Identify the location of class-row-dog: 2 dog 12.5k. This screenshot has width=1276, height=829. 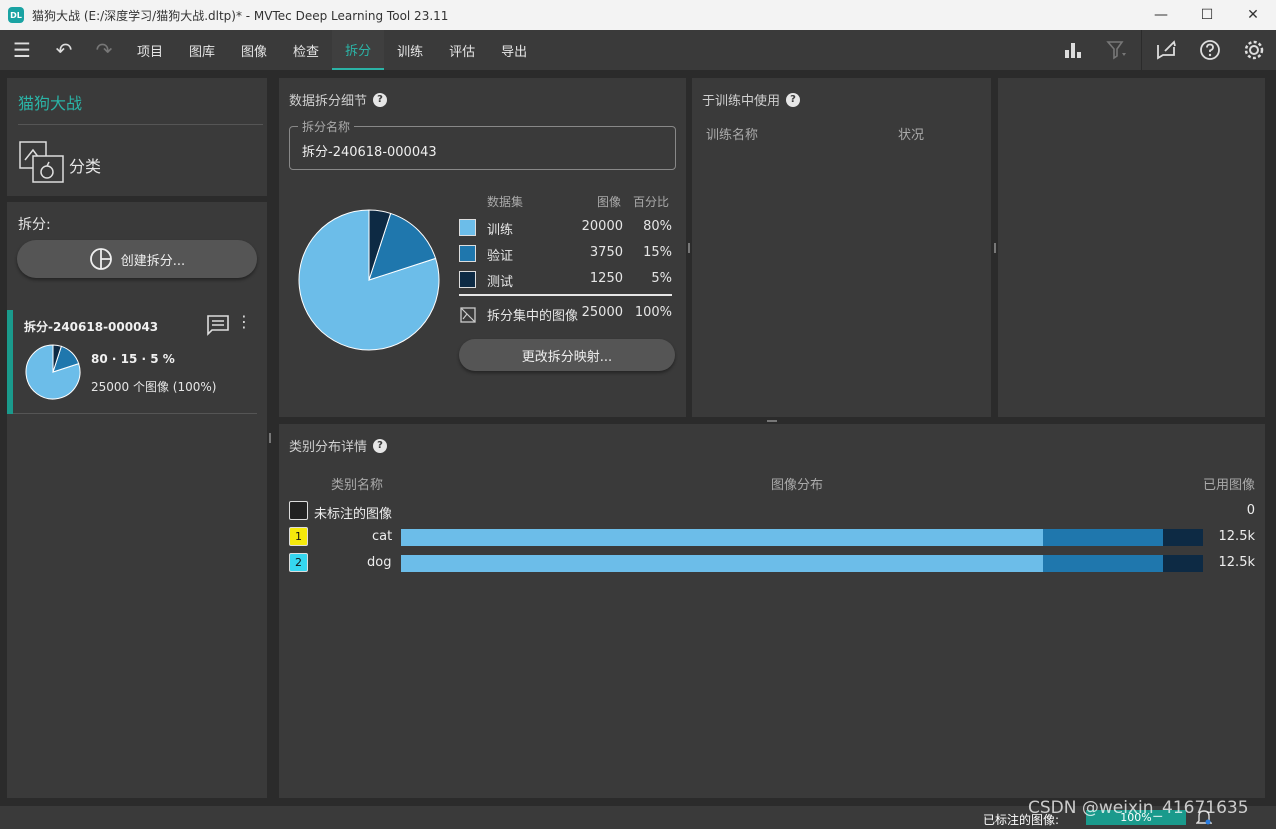
(772, 563).